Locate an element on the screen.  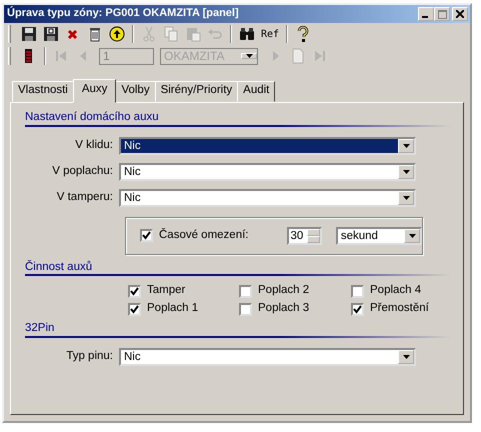
undo-icon is located at coordinates (215, 34).